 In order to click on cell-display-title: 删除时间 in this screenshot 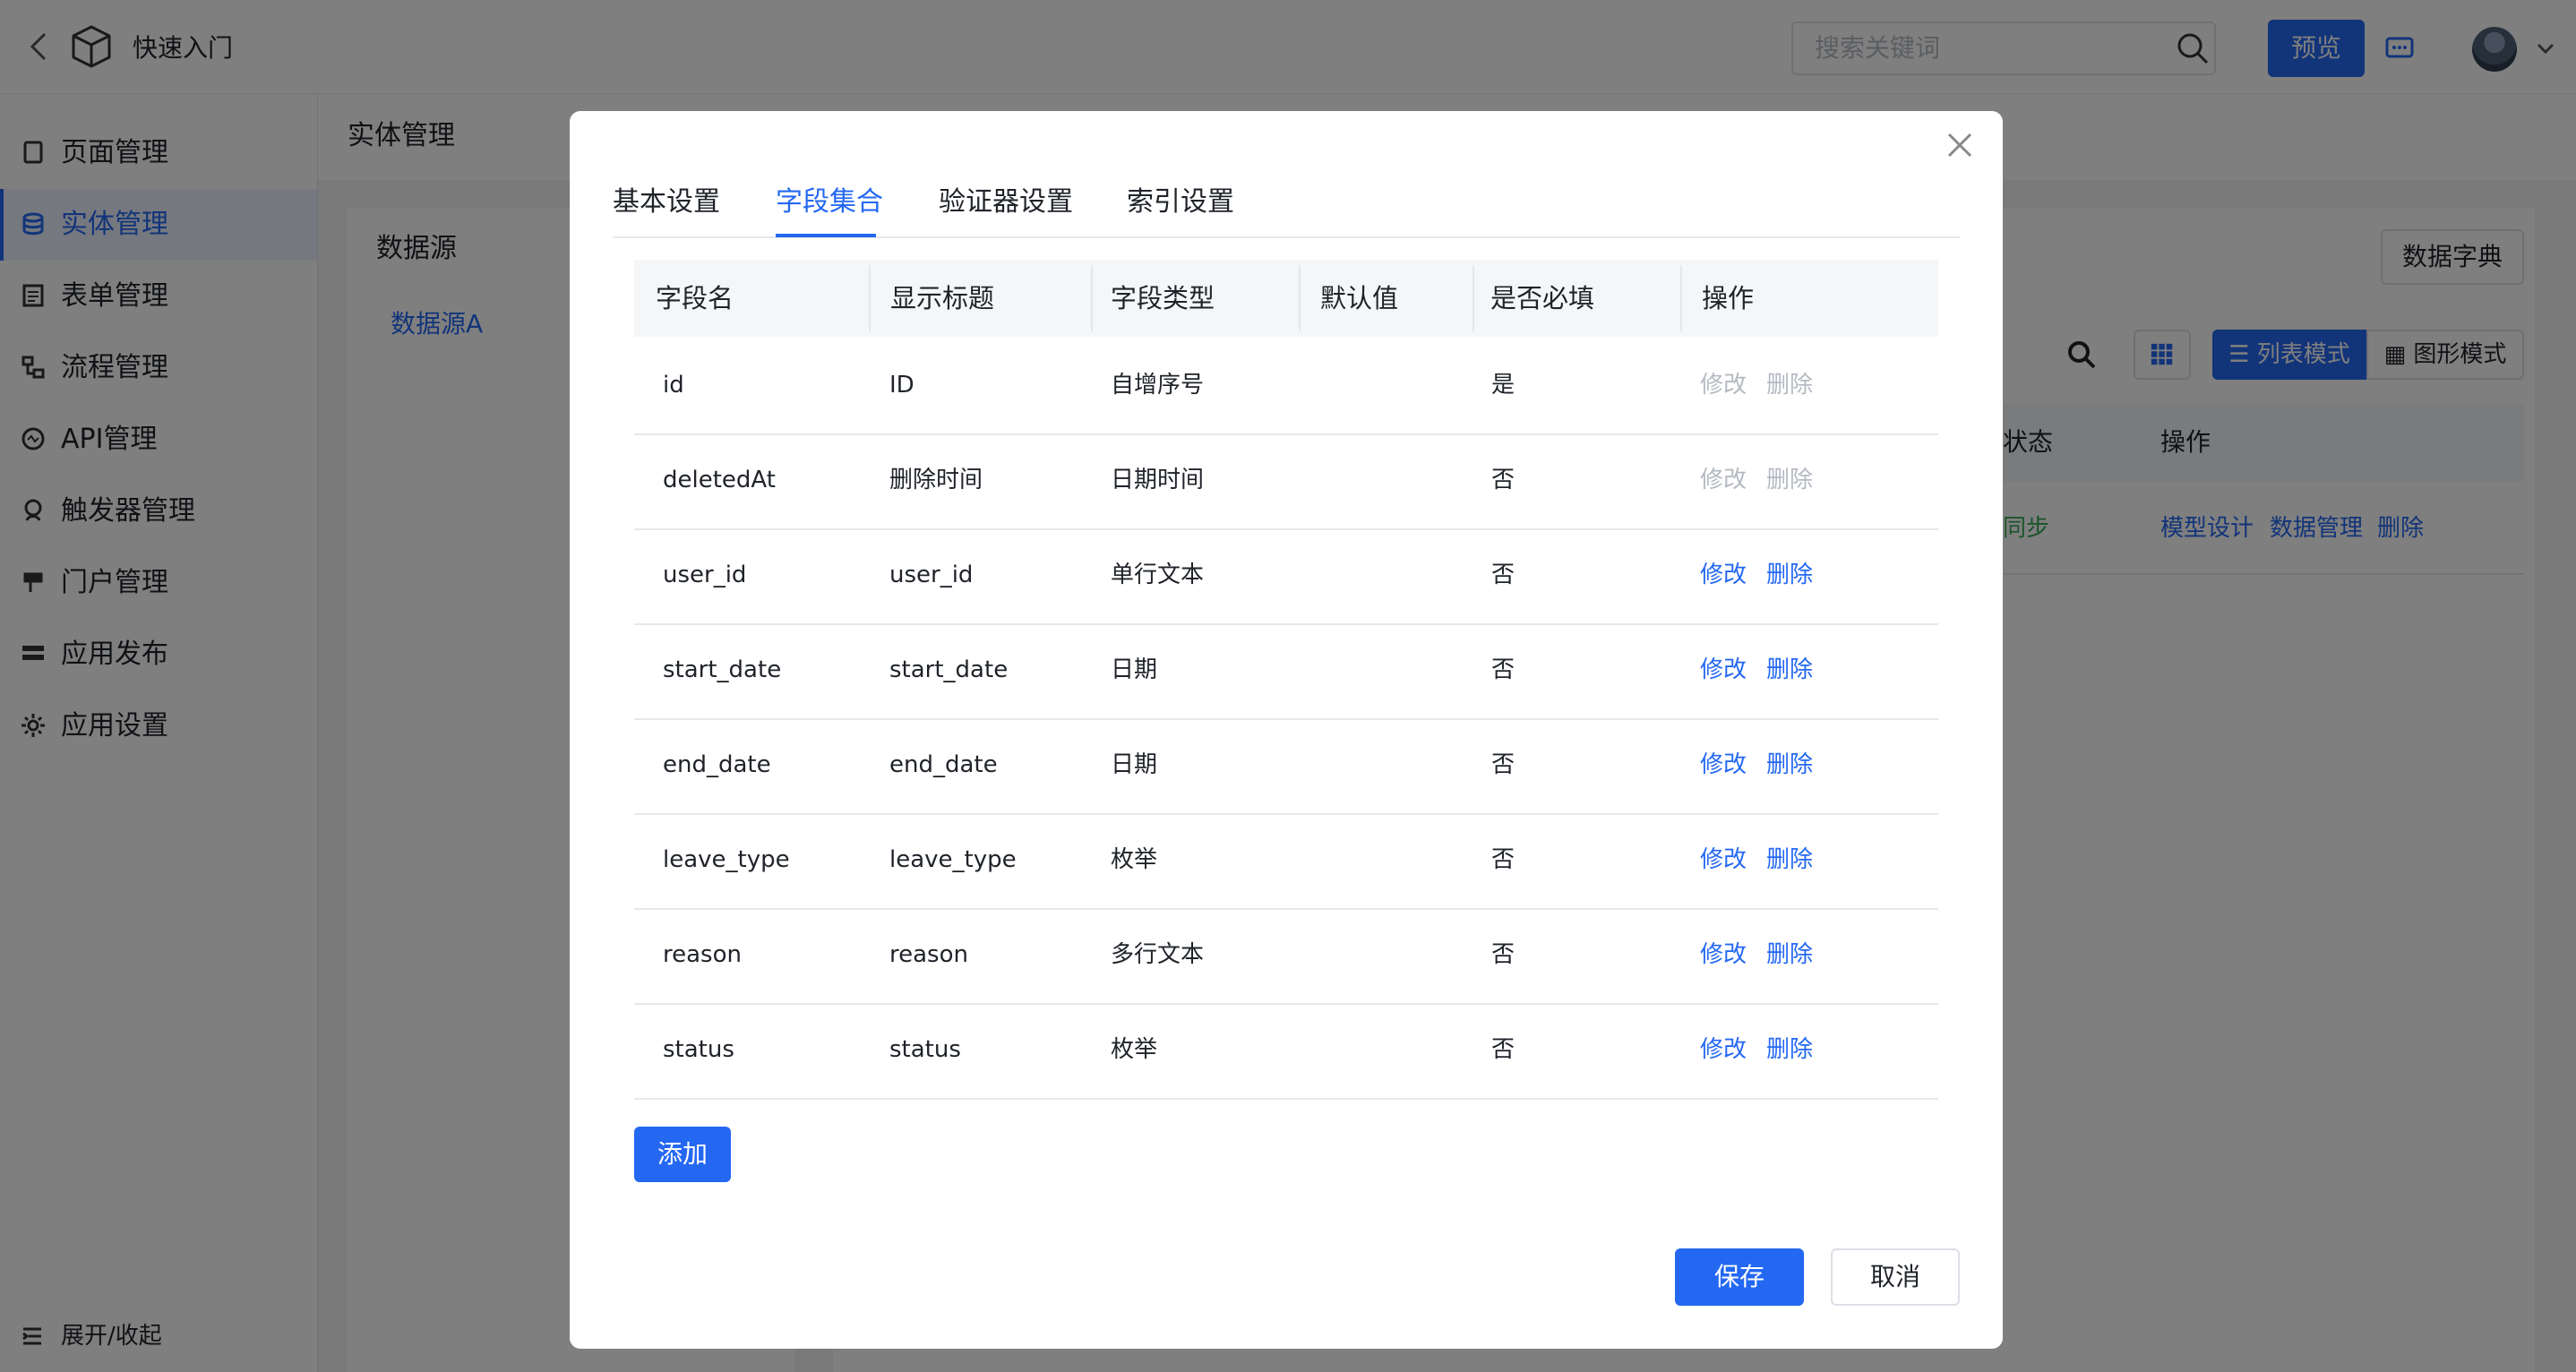, I will do `click(936, 480)`.